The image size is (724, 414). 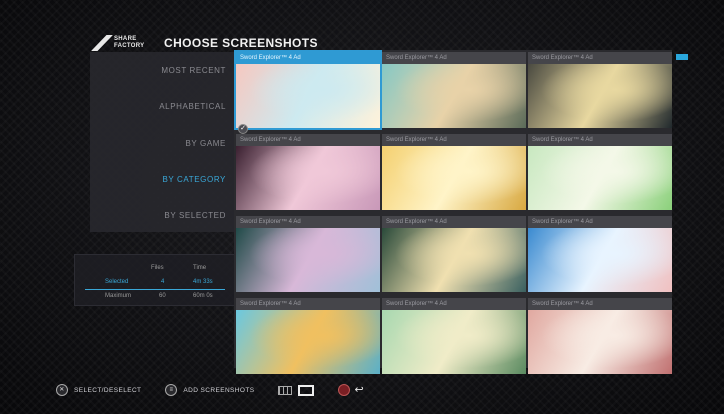 What do you see at coordinates (195, 215) in the screenshot?
I see `sort-by-selected: BY SELECTED` at bounding box center [195, 215].